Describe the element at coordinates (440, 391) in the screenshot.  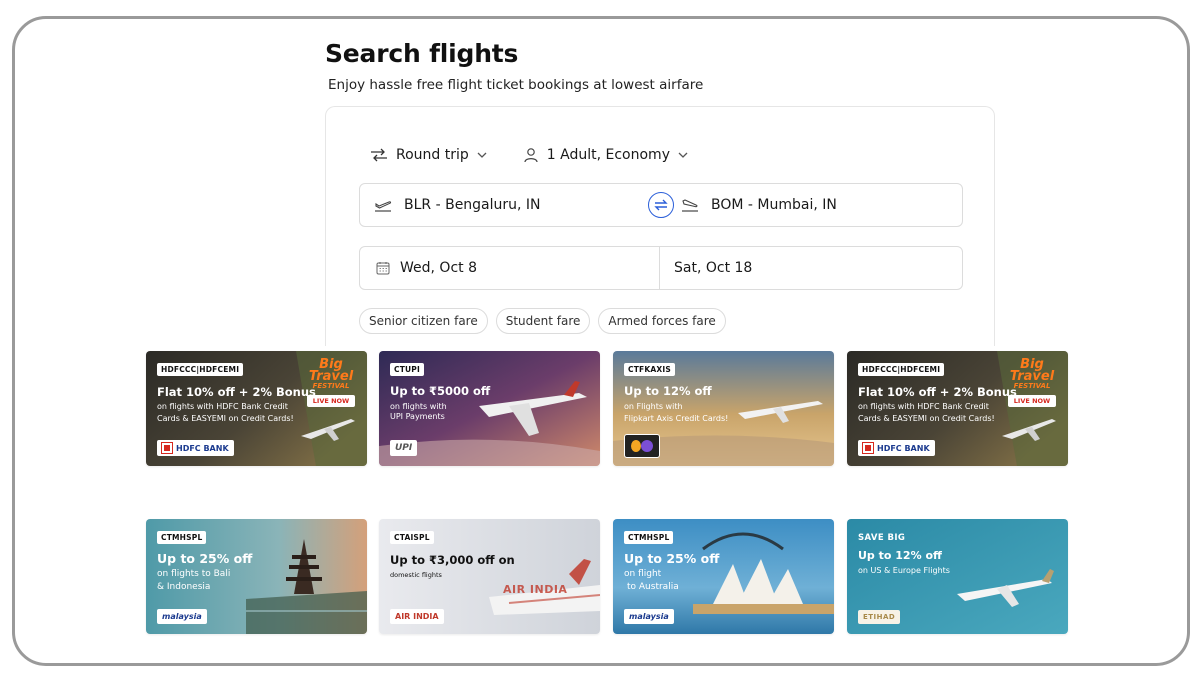
I see `offer-headline: Up to ₹5000 off` at that location.